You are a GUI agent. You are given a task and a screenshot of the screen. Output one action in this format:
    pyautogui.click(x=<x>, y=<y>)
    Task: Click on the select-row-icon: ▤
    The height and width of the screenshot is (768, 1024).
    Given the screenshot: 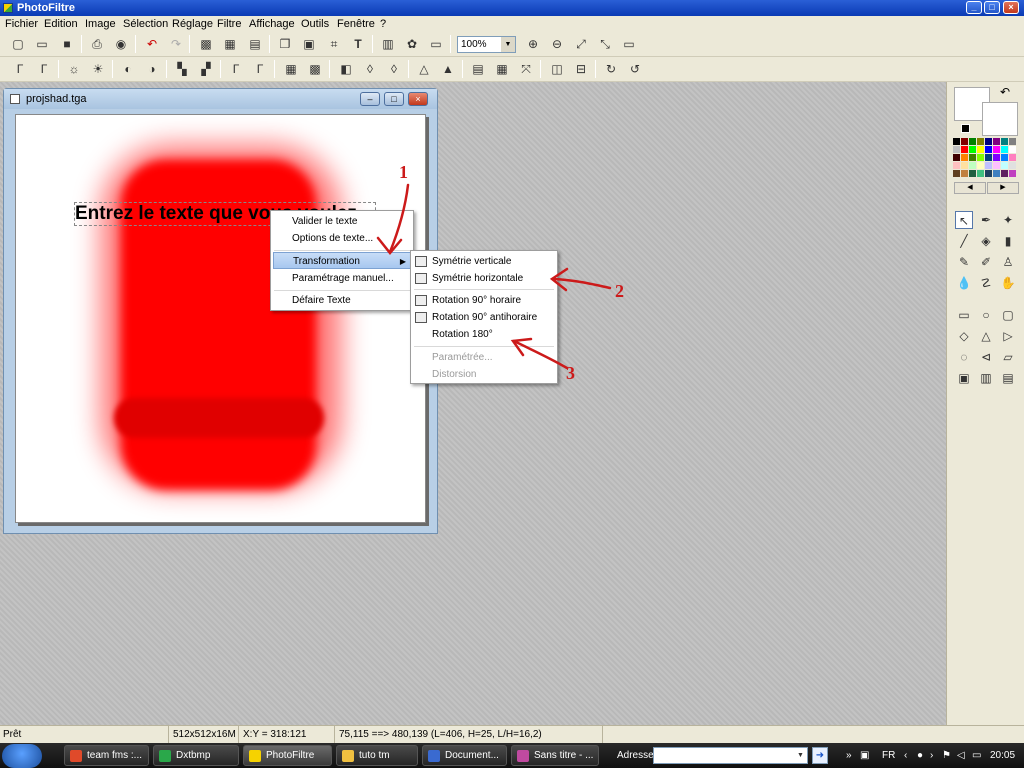 What is the action you would take?
    pyautogui.click(x=1008, y=378)
    